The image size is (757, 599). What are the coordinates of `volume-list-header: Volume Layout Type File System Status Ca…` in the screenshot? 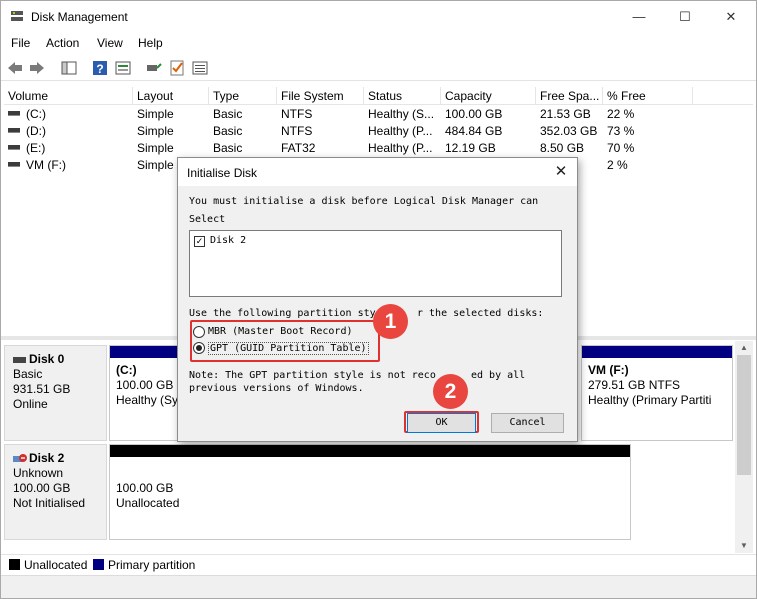 It's located at (378, 96).